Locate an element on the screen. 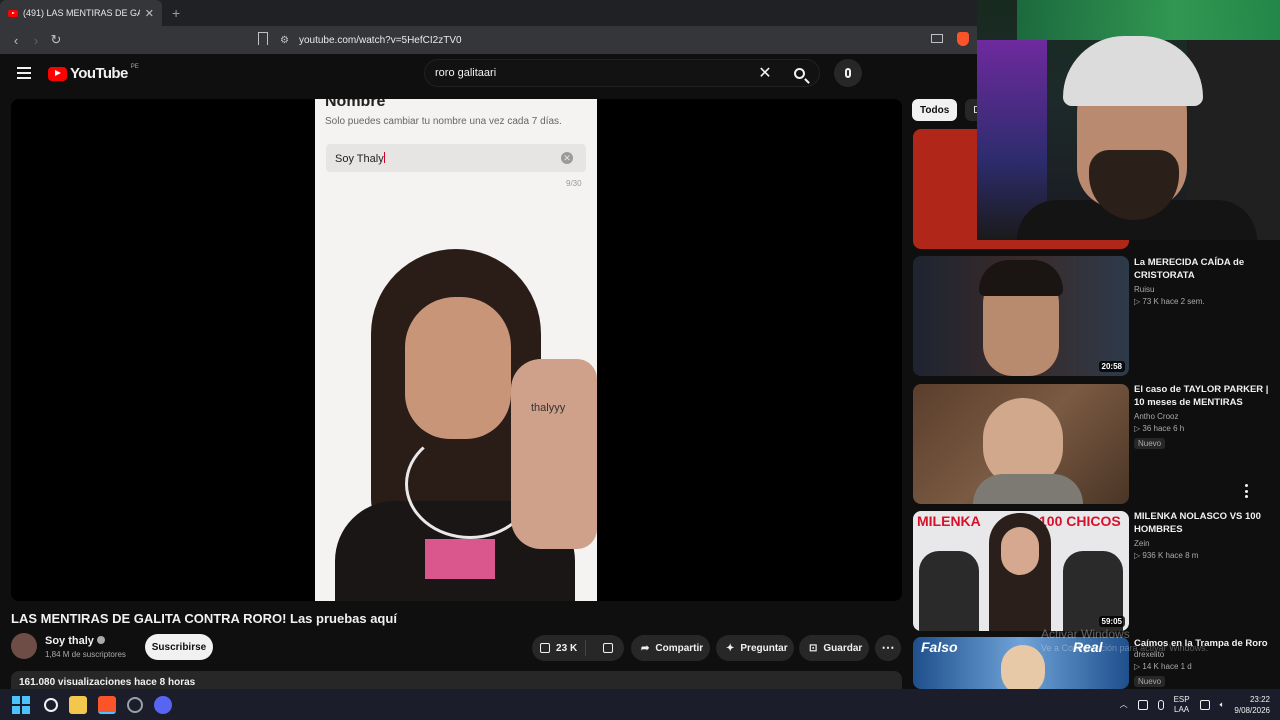 The image size is (1280, 720). channel-name: Soy thaly is located at coordinates (75, 641).